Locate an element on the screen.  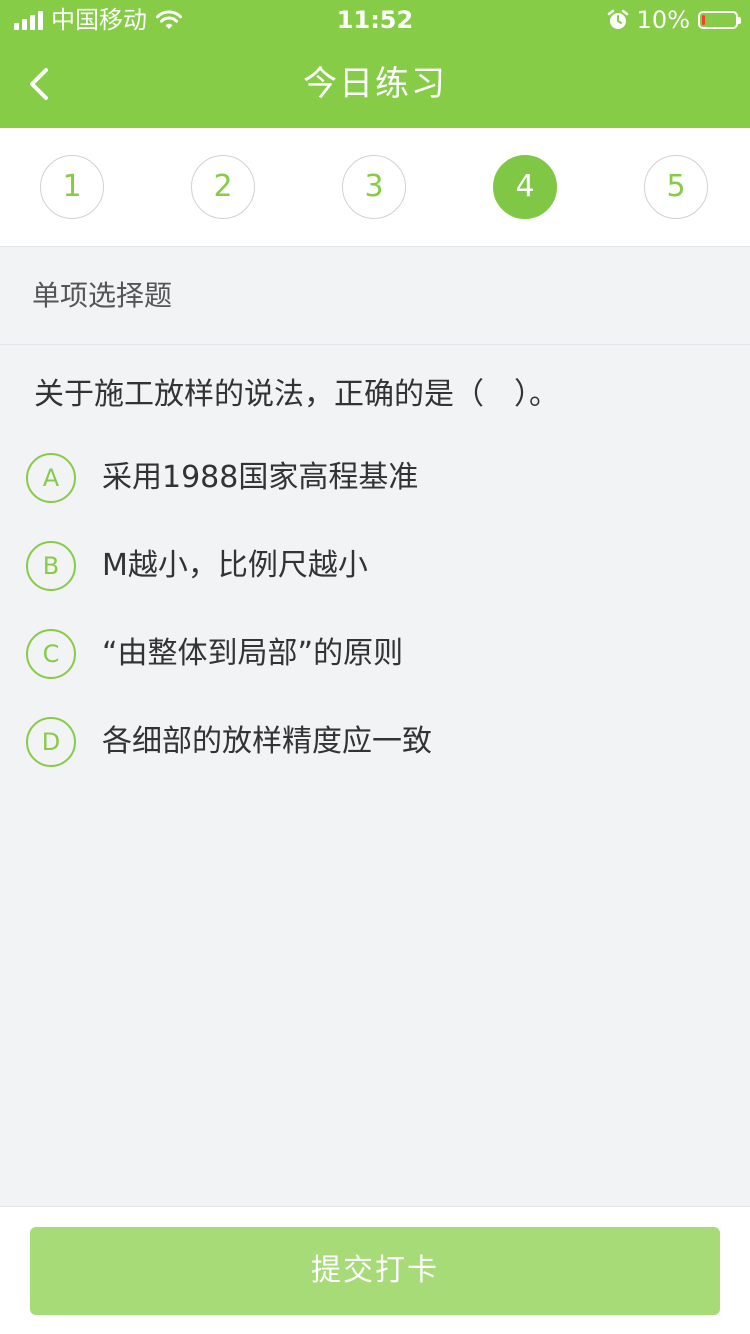
question-number-2: 2 is located at coordinates (223, 187).